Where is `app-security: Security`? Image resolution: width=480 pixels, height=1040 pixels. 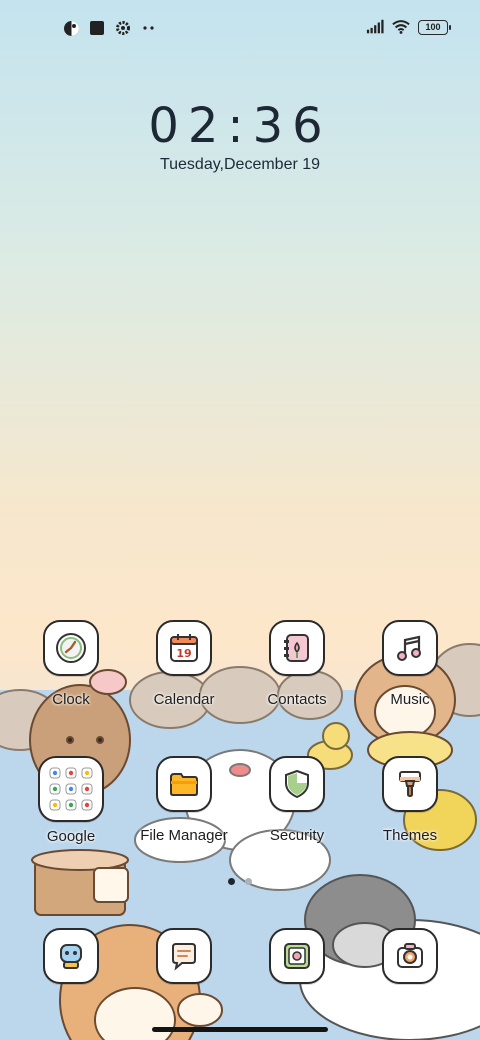
app-security: Security is located at coordinates (297, 811).